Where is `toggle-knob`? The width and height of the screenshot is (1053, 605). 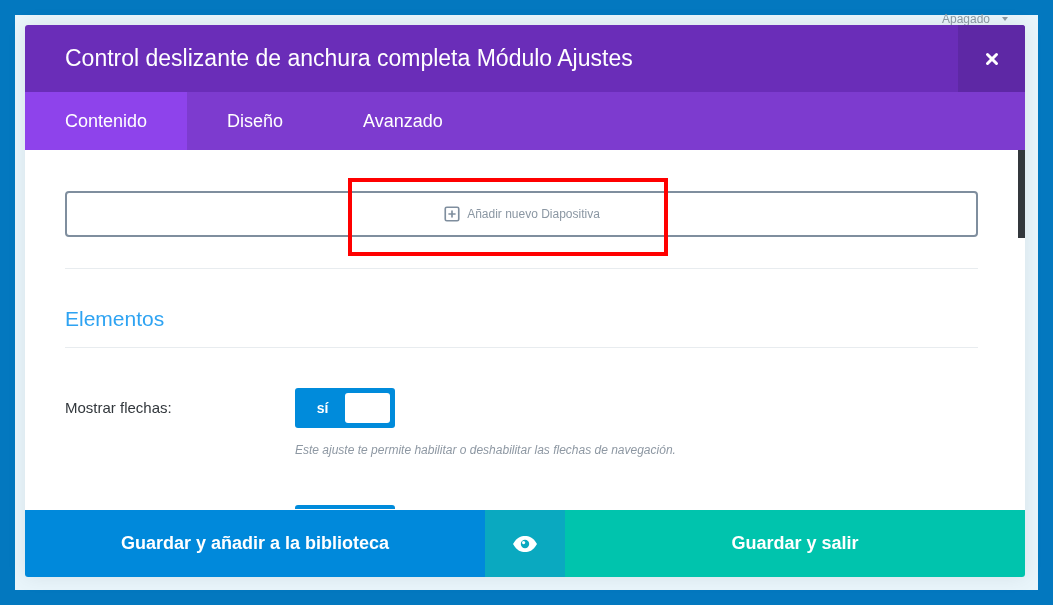 toggle-knob is located at coordinates (367, 408).